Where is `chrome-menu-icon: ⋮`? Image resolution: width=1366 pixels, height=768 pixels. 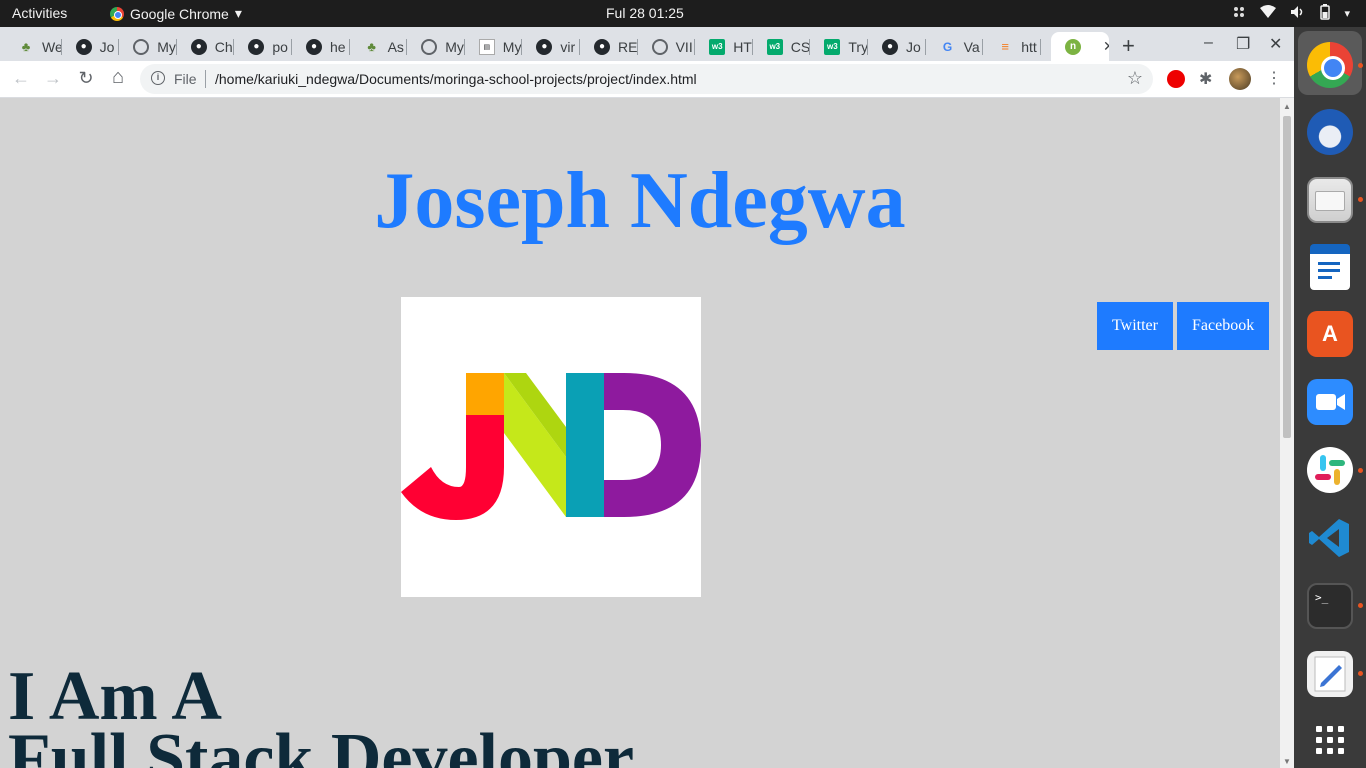
chrome-menu-icon: ⋮ is located at coordinates (1274, 78).